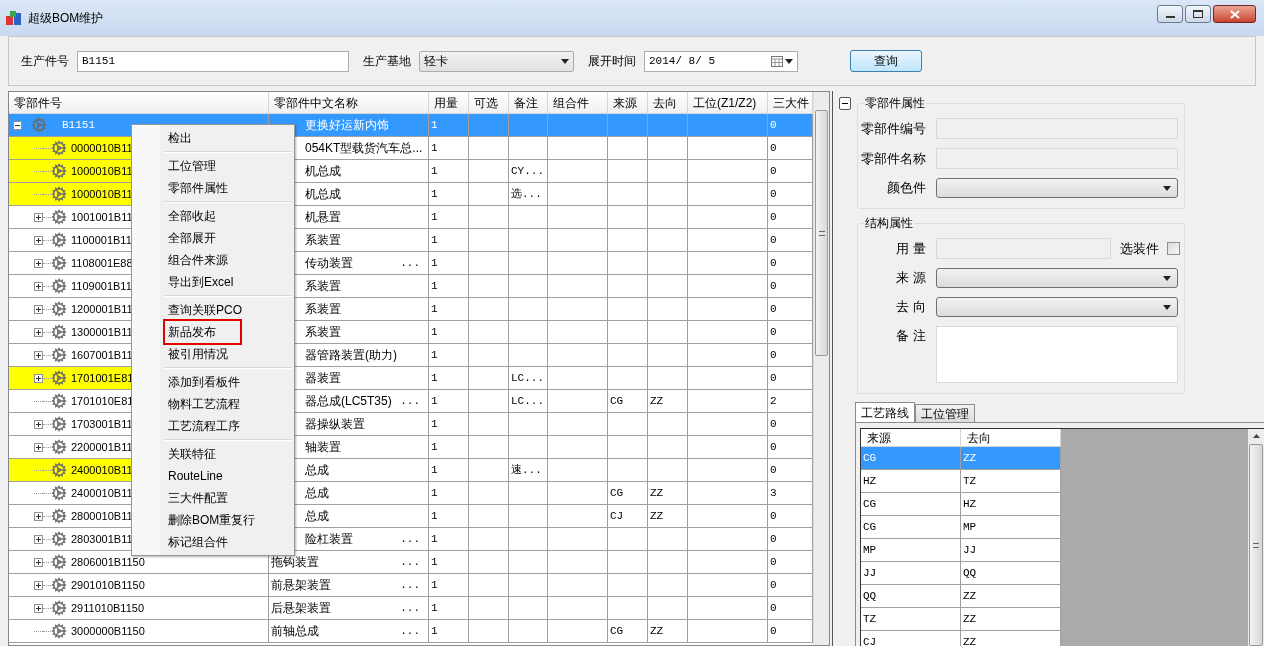  I want to click on part-number: 1000010B11, so click(102, 171).